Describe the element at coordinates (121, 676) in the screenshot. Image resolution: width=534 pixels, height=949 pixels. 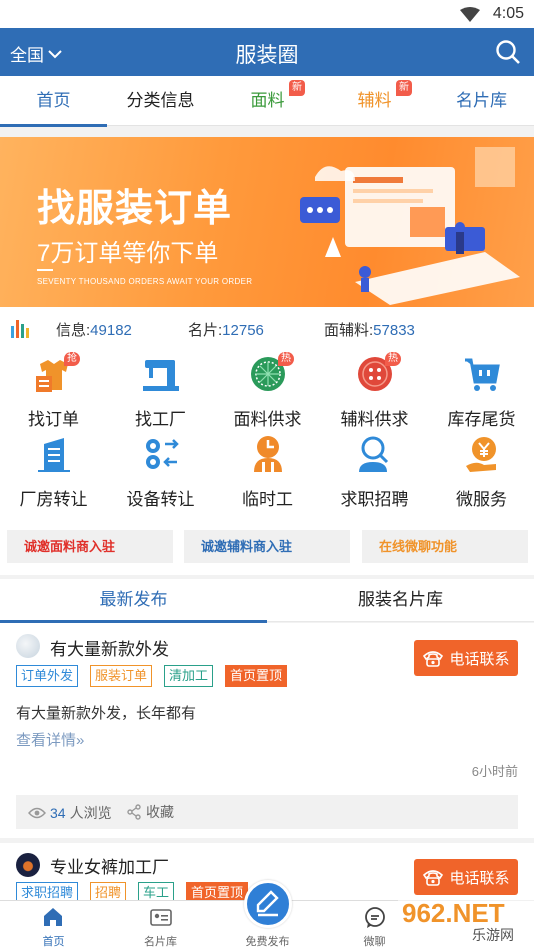
I see `tag: 服装订单` at that location.